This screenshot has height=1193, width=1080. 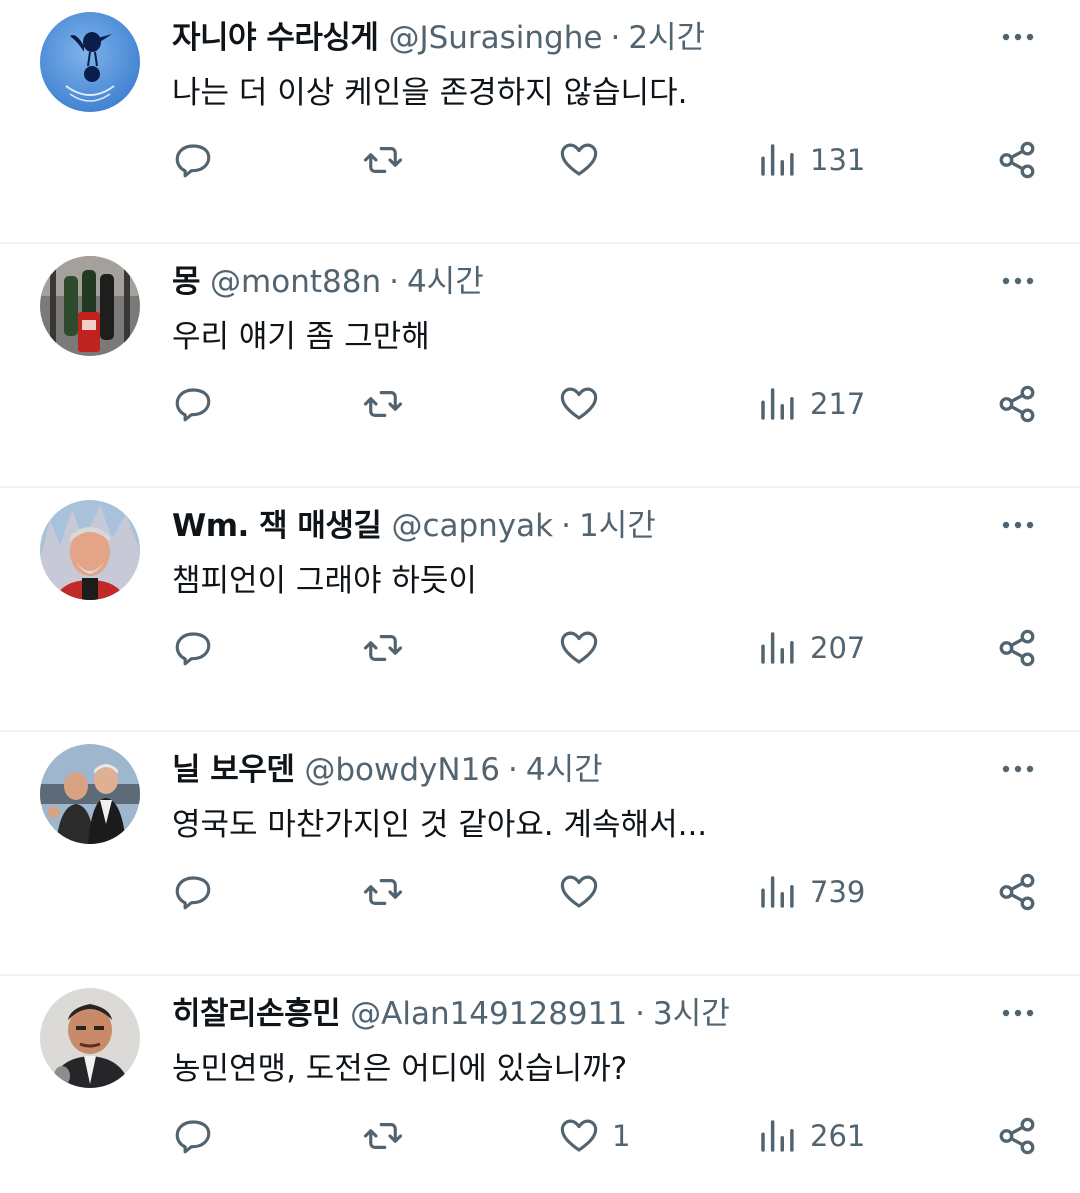 What do you see at coordinates (540, 648) in the screenshot?
I see `tweet-actions: 207` at bounding box center [540, 648].